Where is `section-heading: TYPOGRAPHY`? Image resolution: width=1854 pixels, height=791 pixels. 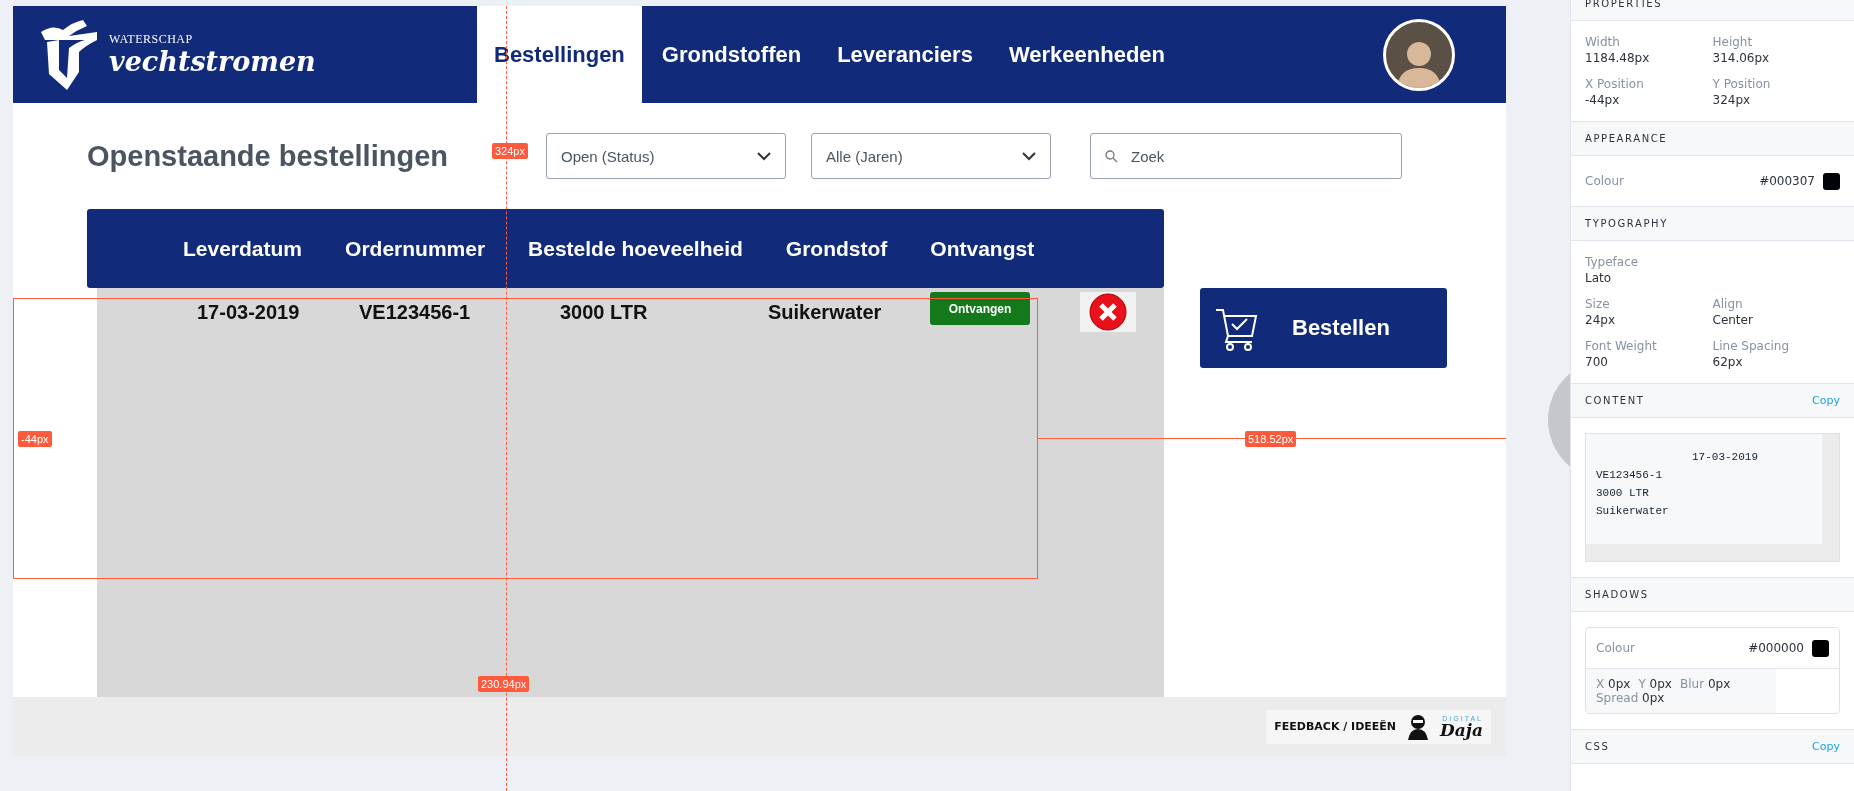 section-heading: TYPOGRAPHY is located at coordinates (1626, 223).